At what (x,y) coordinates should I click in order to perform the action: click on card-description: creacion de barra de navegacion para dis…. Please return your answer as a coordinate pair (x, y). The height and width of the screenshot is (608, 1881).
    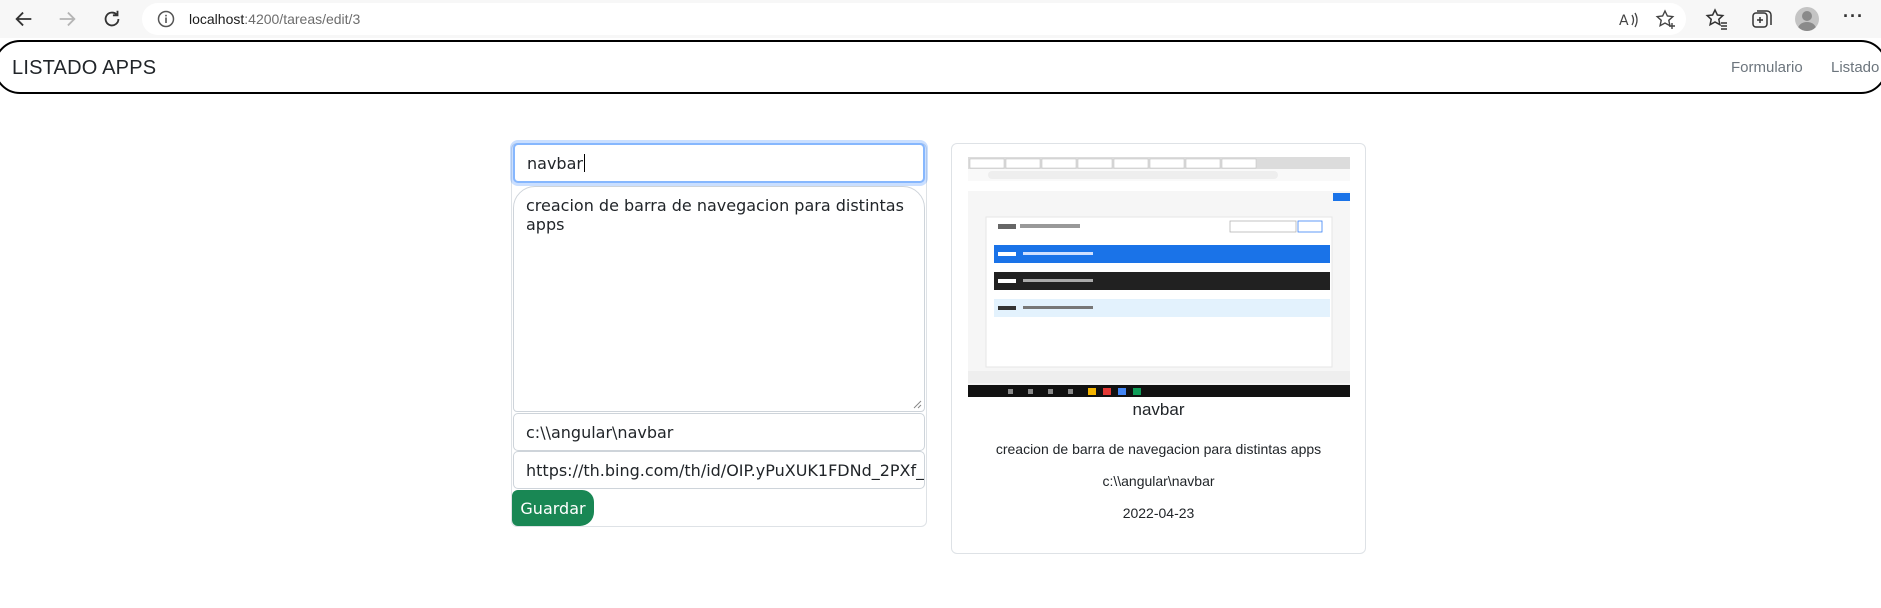
    Looking at the image, I should click on (1158, 449).